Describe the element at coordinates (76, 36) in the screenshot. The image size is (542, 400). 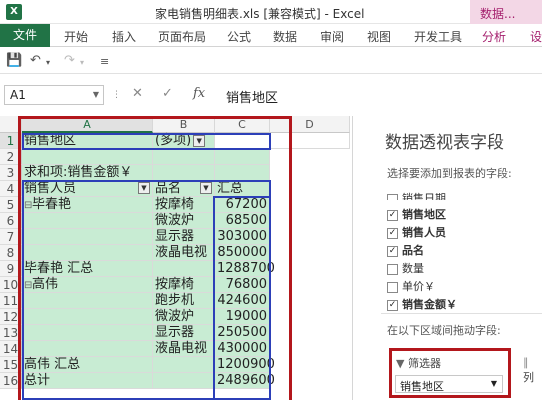
I see `tab-home: 开始` at that location.